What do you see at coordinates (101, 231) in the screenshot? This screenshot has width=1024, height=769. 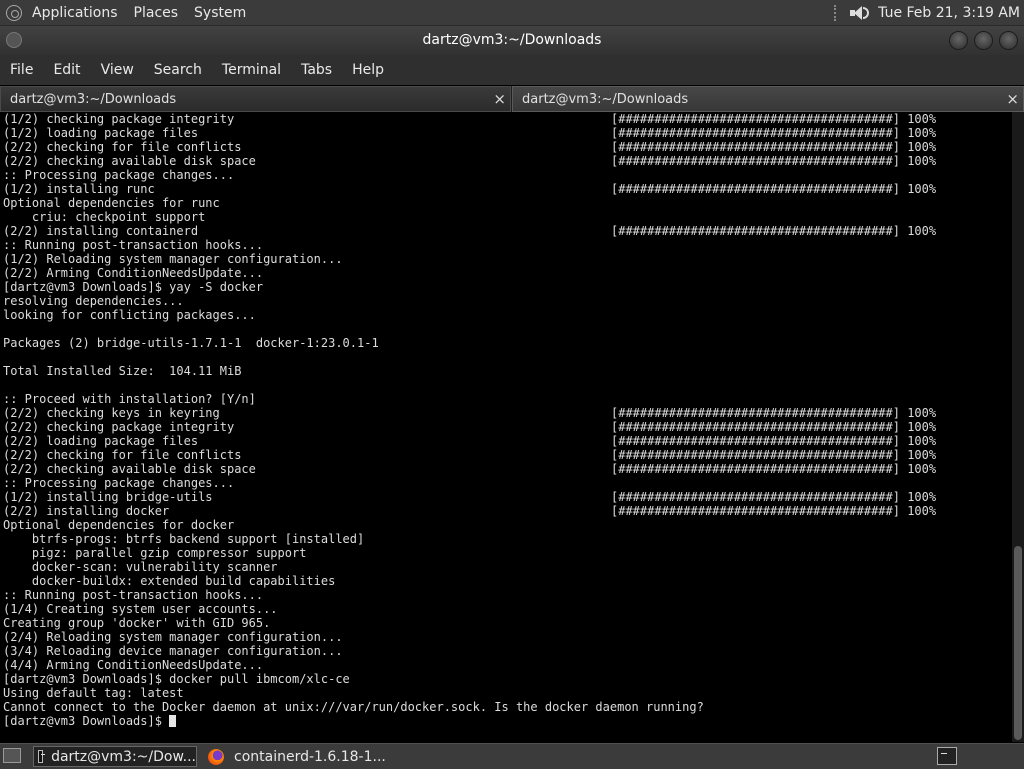 I see `terminal-line-text: (2/2) installing containerd` at bounding box center [101, 231].